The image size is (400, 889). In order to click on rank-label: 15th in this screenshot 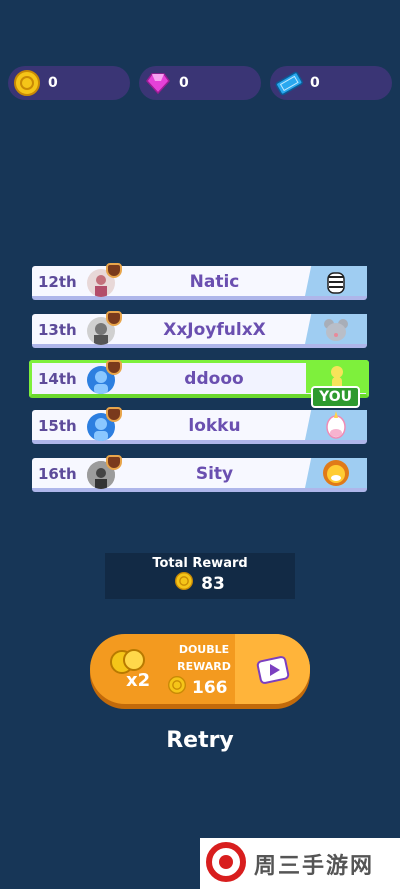, I will do `click(57, 426)`.